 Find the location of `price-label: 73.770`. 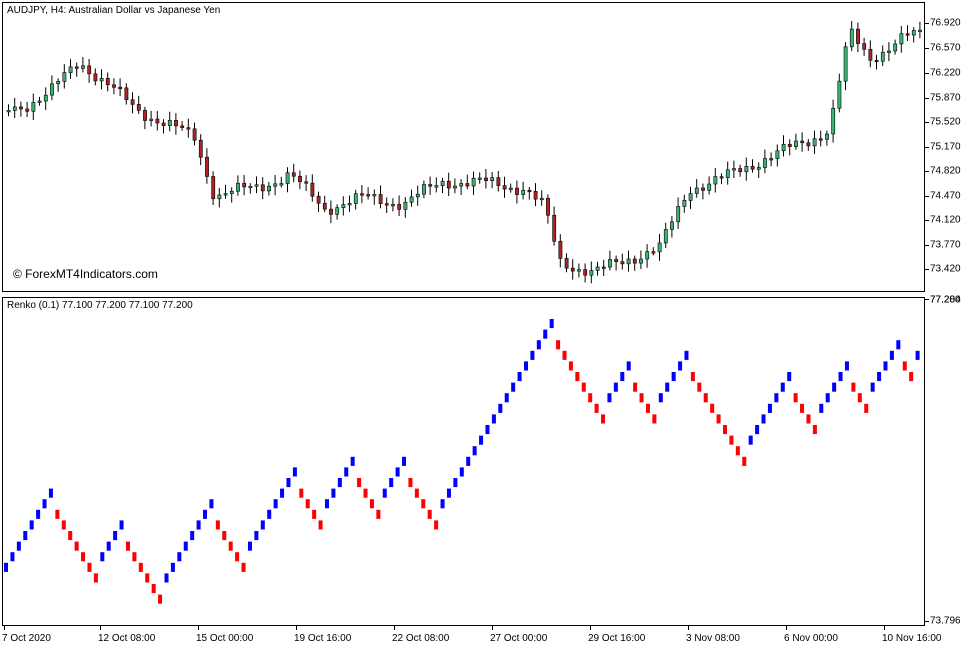

price-label: 73.770 is located at coordinates (945, 245).